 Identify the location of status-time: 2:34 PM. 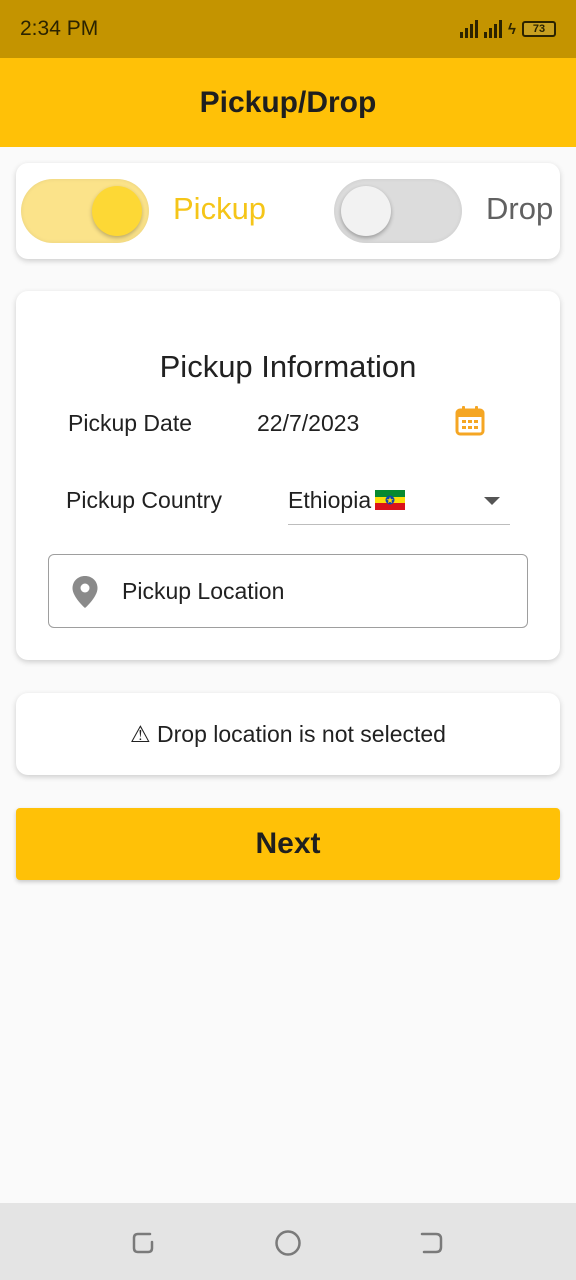
(59, 28).